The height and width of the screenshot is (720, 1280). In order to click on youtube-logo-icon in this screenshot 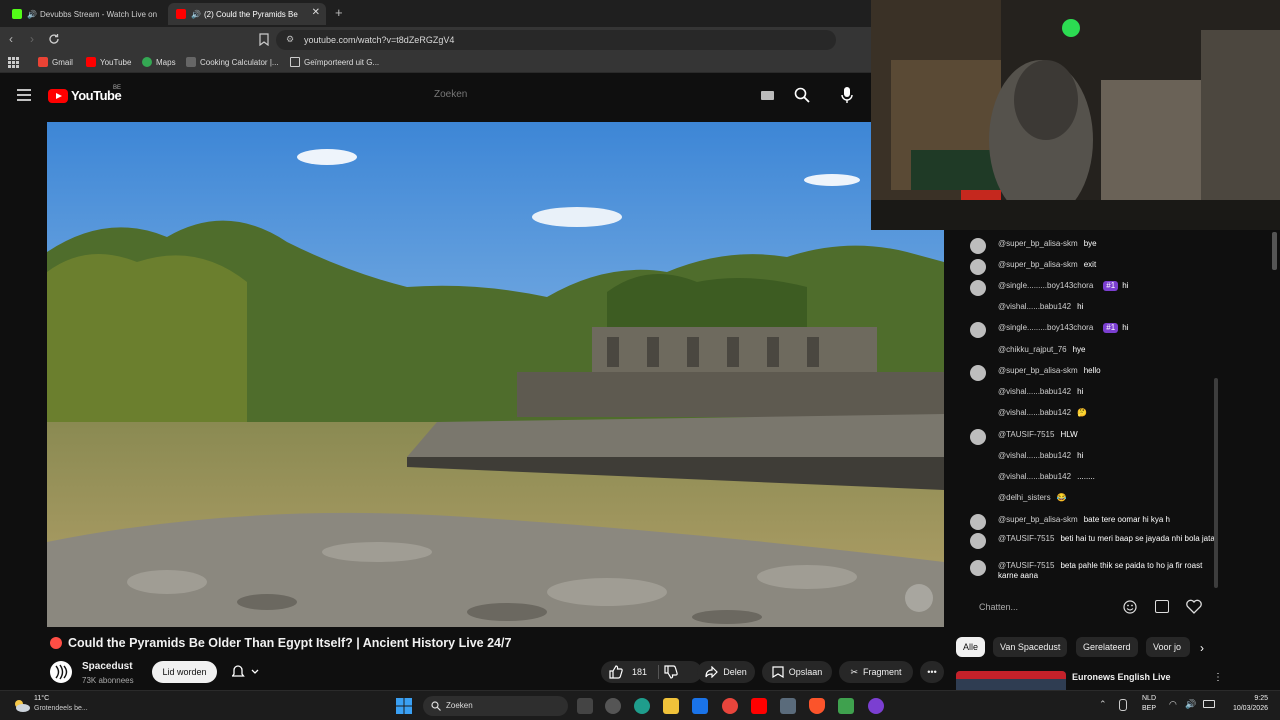, I will do `click(58, 96)`.